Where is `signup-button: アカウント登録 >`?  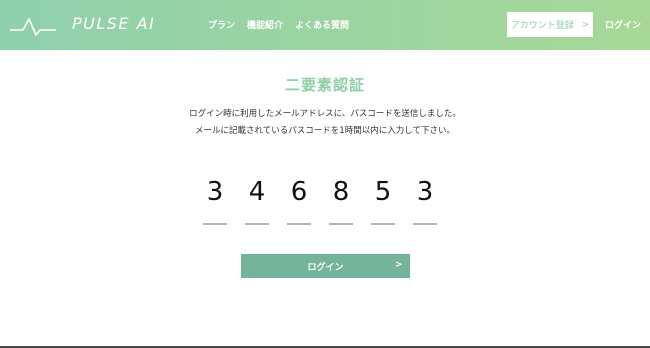 signup-button: アカウント登録 > is located at coordinates (550, 24).